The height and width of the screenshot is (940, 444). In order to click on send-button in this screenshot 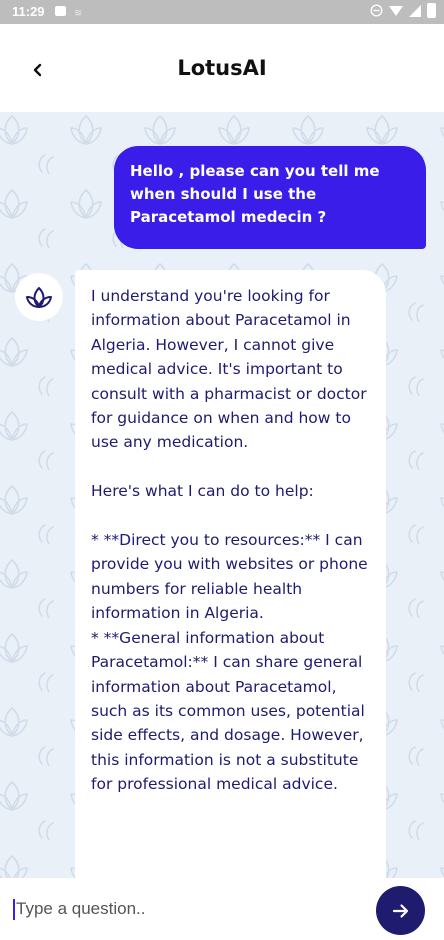, I will do `click(400, 910)`.